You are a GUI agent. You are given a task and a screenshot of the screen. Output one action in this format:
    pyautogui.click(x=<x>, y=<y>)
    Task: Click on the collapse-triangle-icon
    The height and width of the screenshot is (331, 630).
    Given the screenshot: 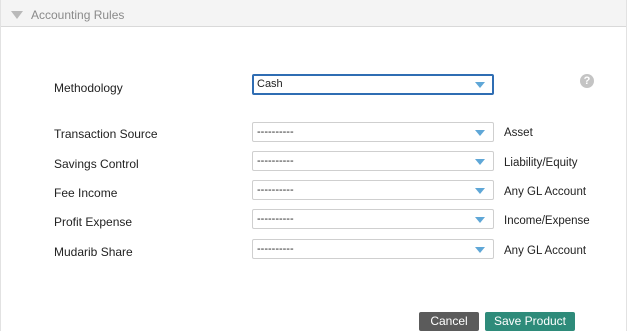 What is the action you would take?
    pyautogui.click(x=17, y=15)
    